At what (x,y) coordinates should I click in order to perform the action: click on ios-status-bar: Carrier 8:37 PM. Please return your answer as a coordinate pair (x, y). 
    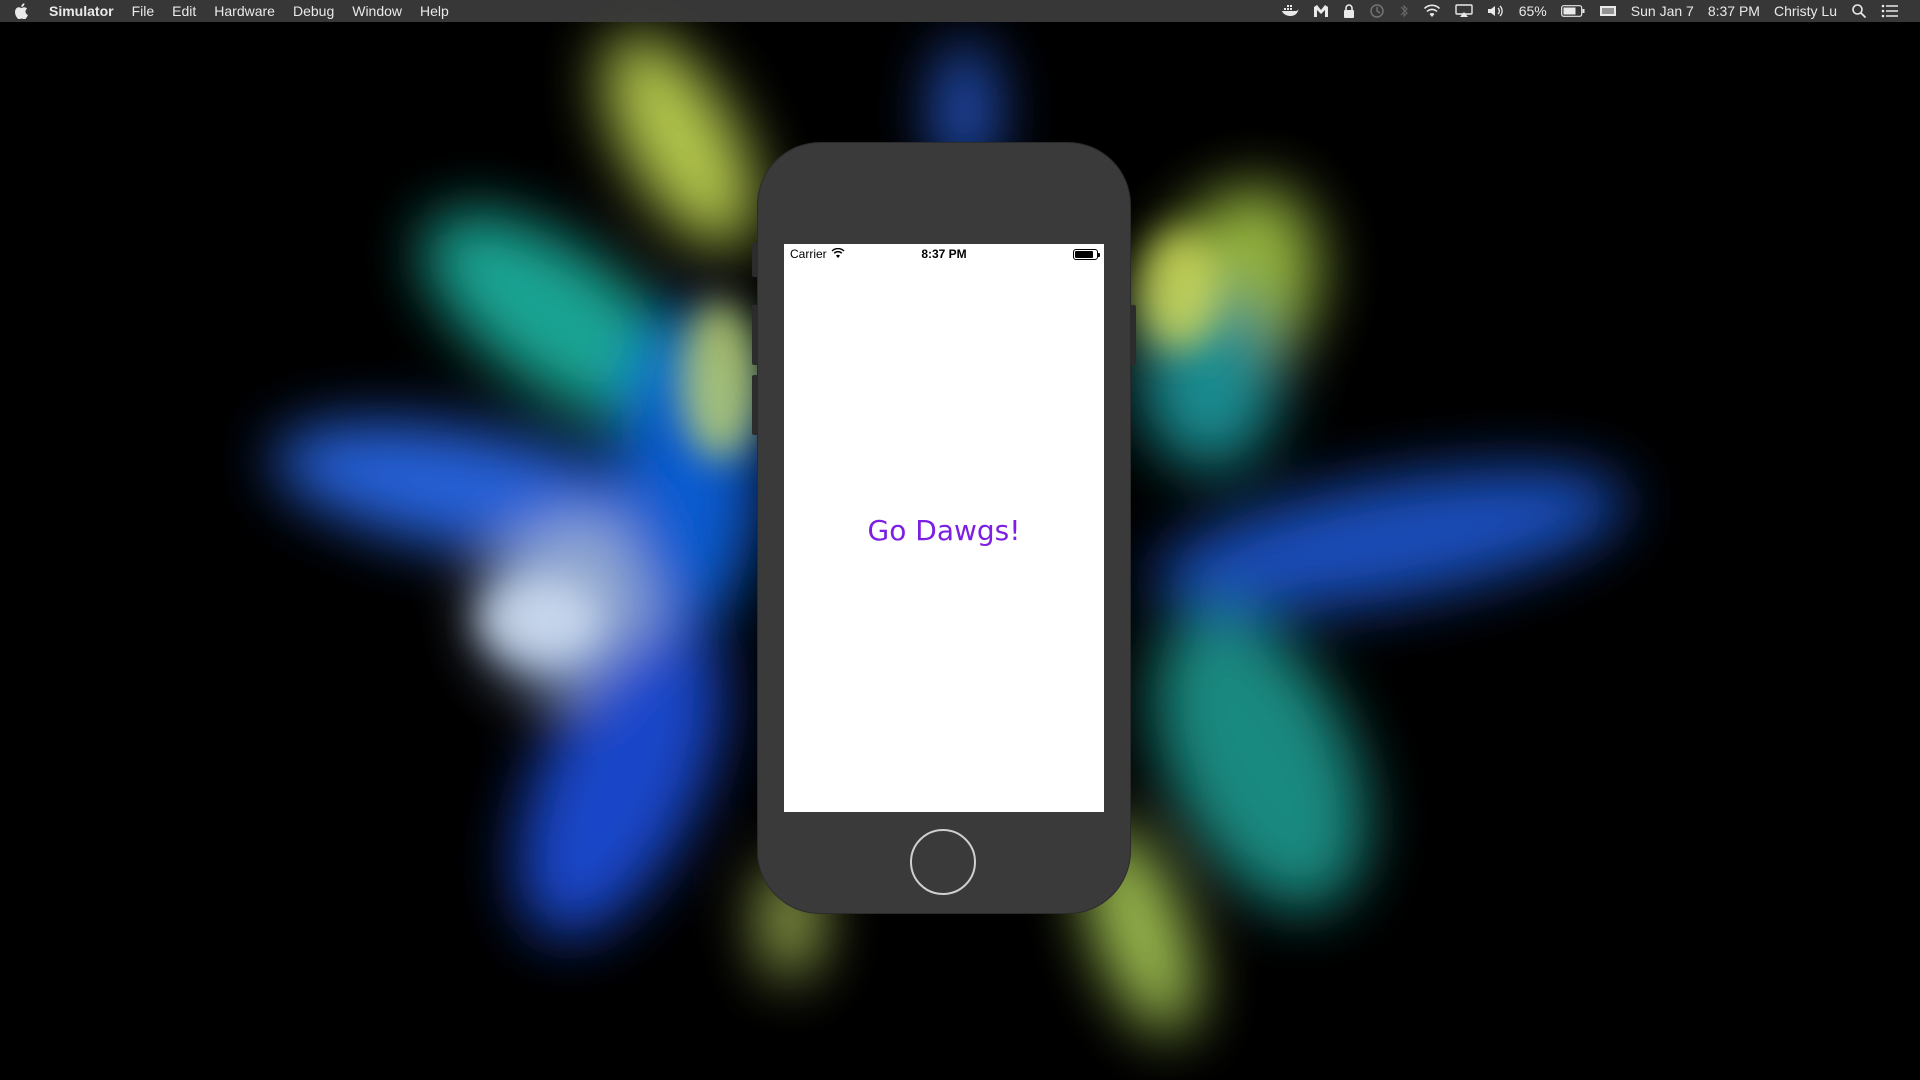
    Looking at the image, I should click on (944, 254).